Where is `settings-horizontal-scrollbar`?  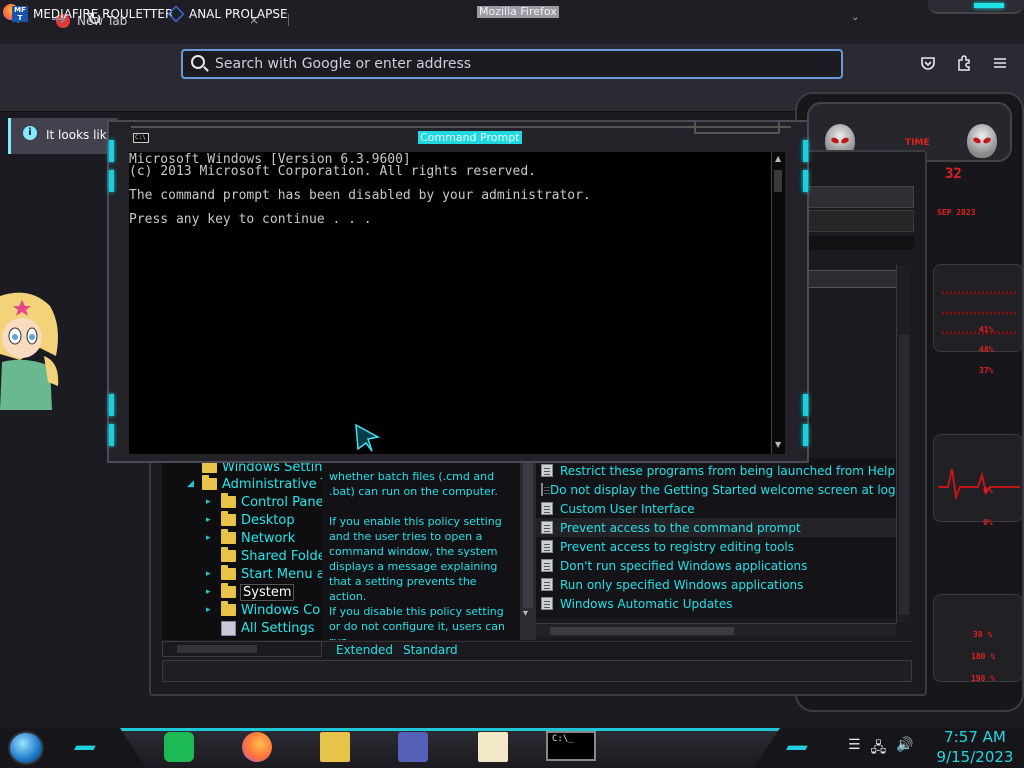
settings-horizontal-scrollbar is located at coordinates (716, 630).